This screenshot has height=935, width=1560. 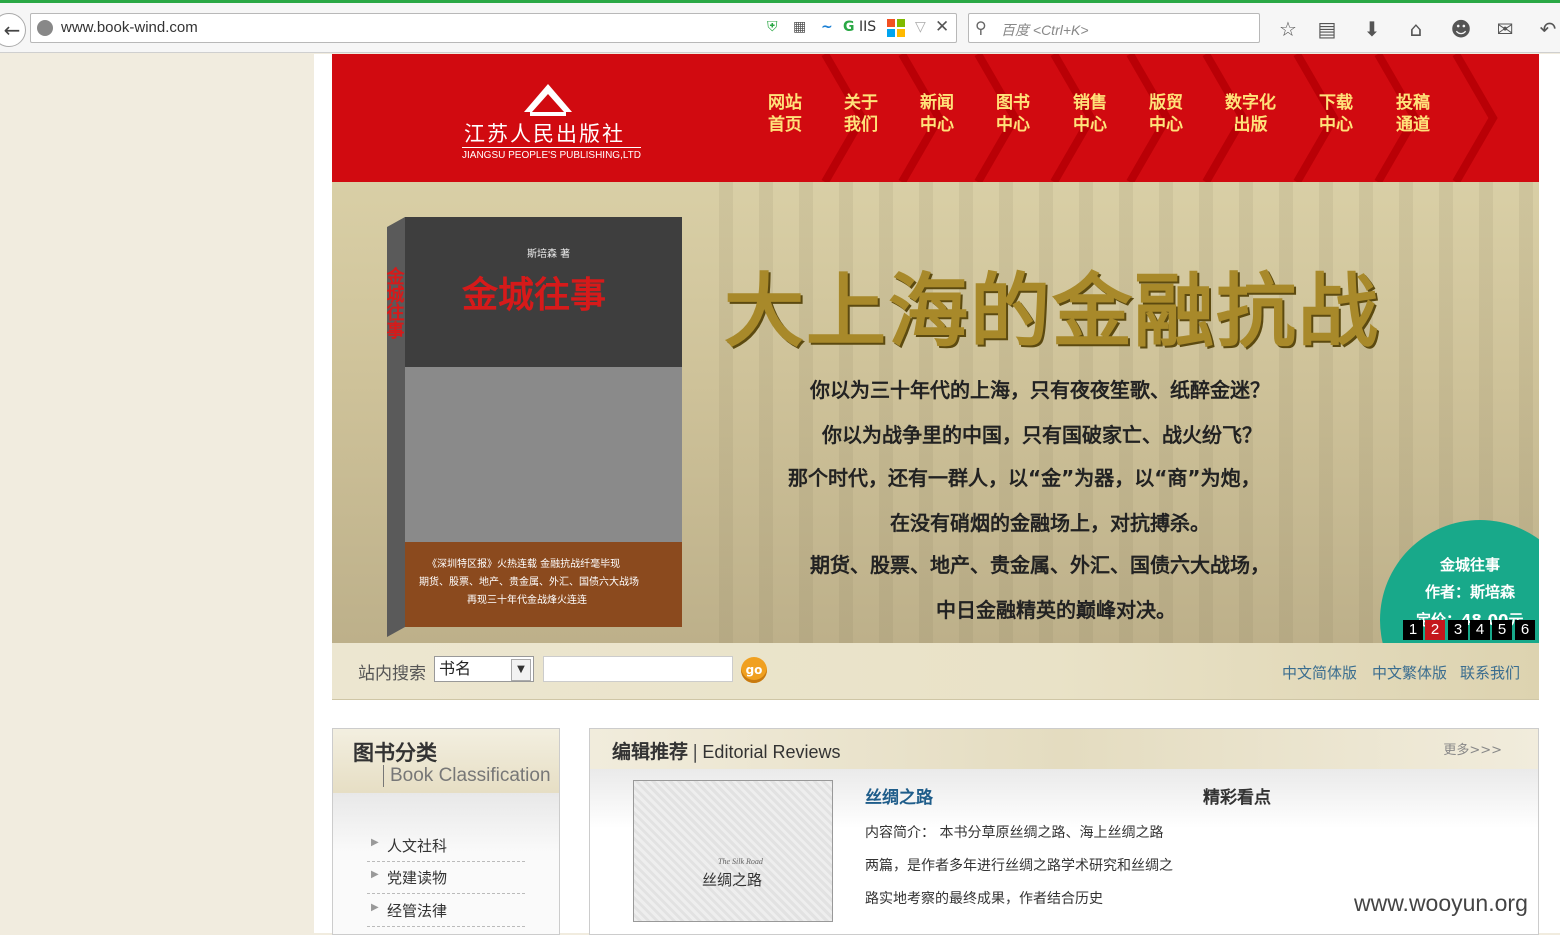 I want to click on nav-submissions: 投稿 通道, so click(x=1413, y=114).